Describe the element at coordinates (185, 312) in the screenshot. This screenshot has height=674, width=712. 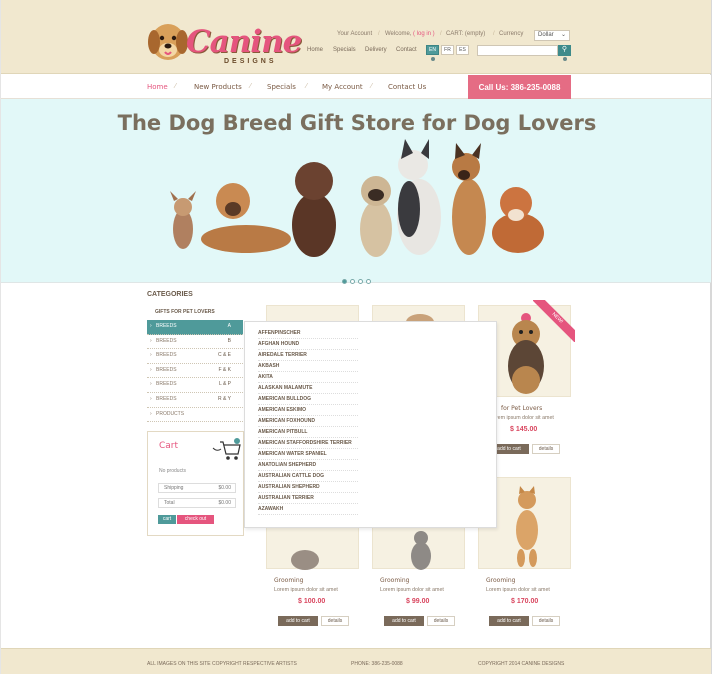
I see `gifts-link: GIFTS FOR PET LOVERS` at that location.